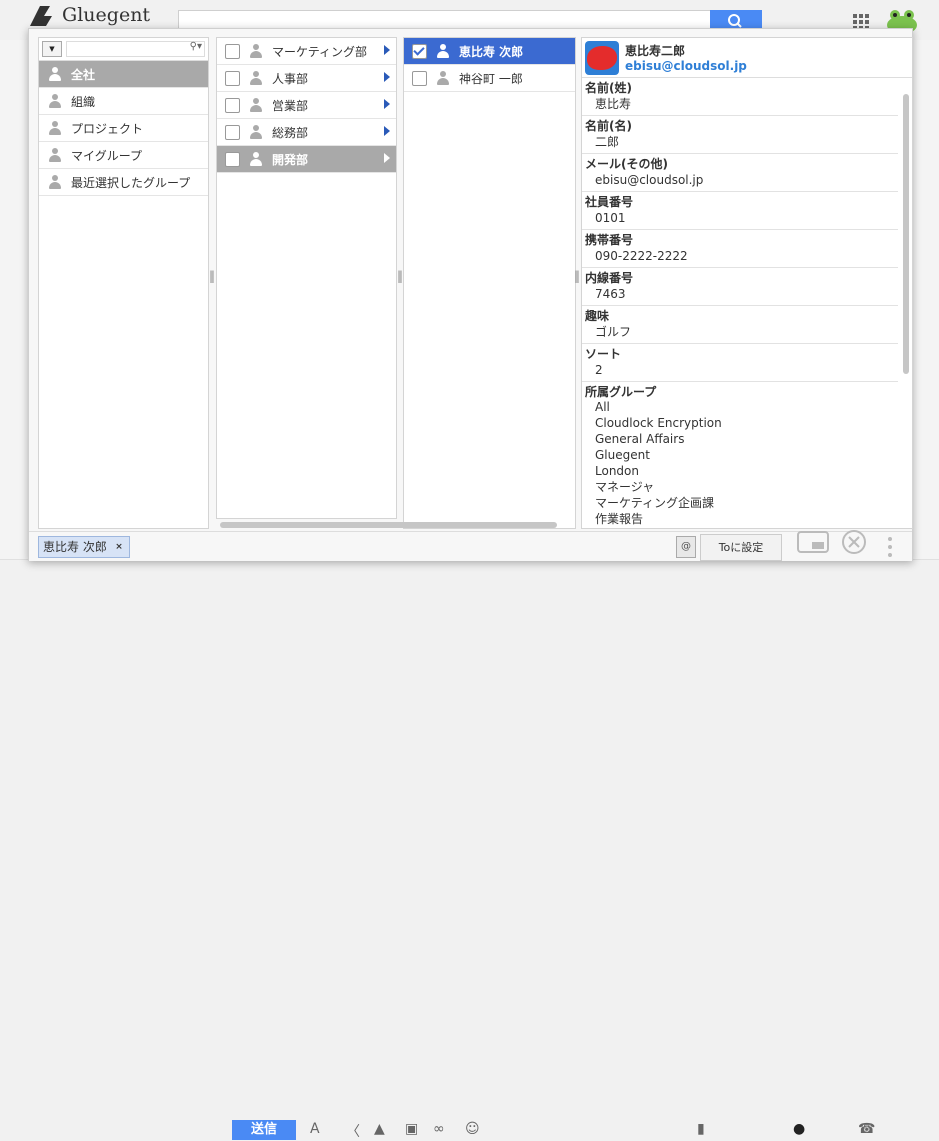  Describe the element at coordinates (306, 105) in the screenshot. I see `department-item-sales: 営業部` at that location.